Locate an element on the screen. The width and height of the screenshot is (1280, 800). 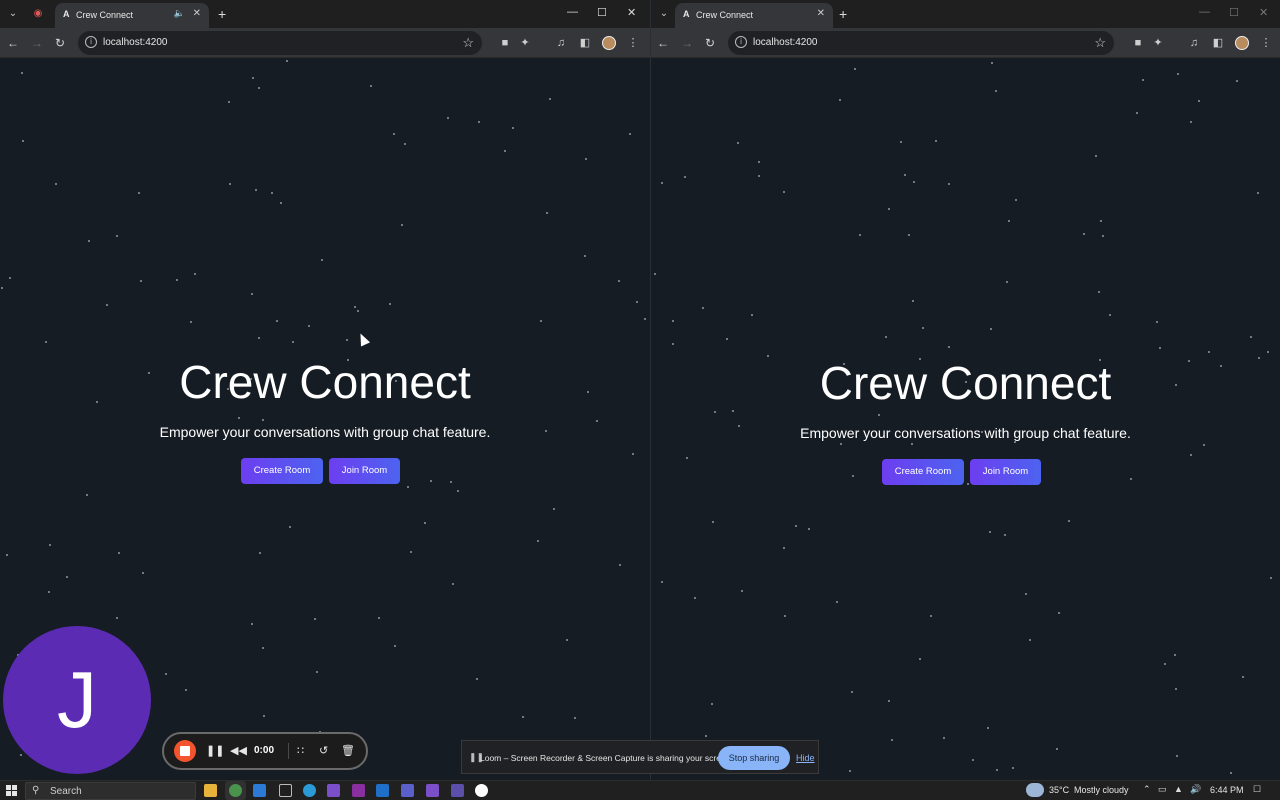
taskbar-search: ⚲ Search is located at coordinates (110, 791).